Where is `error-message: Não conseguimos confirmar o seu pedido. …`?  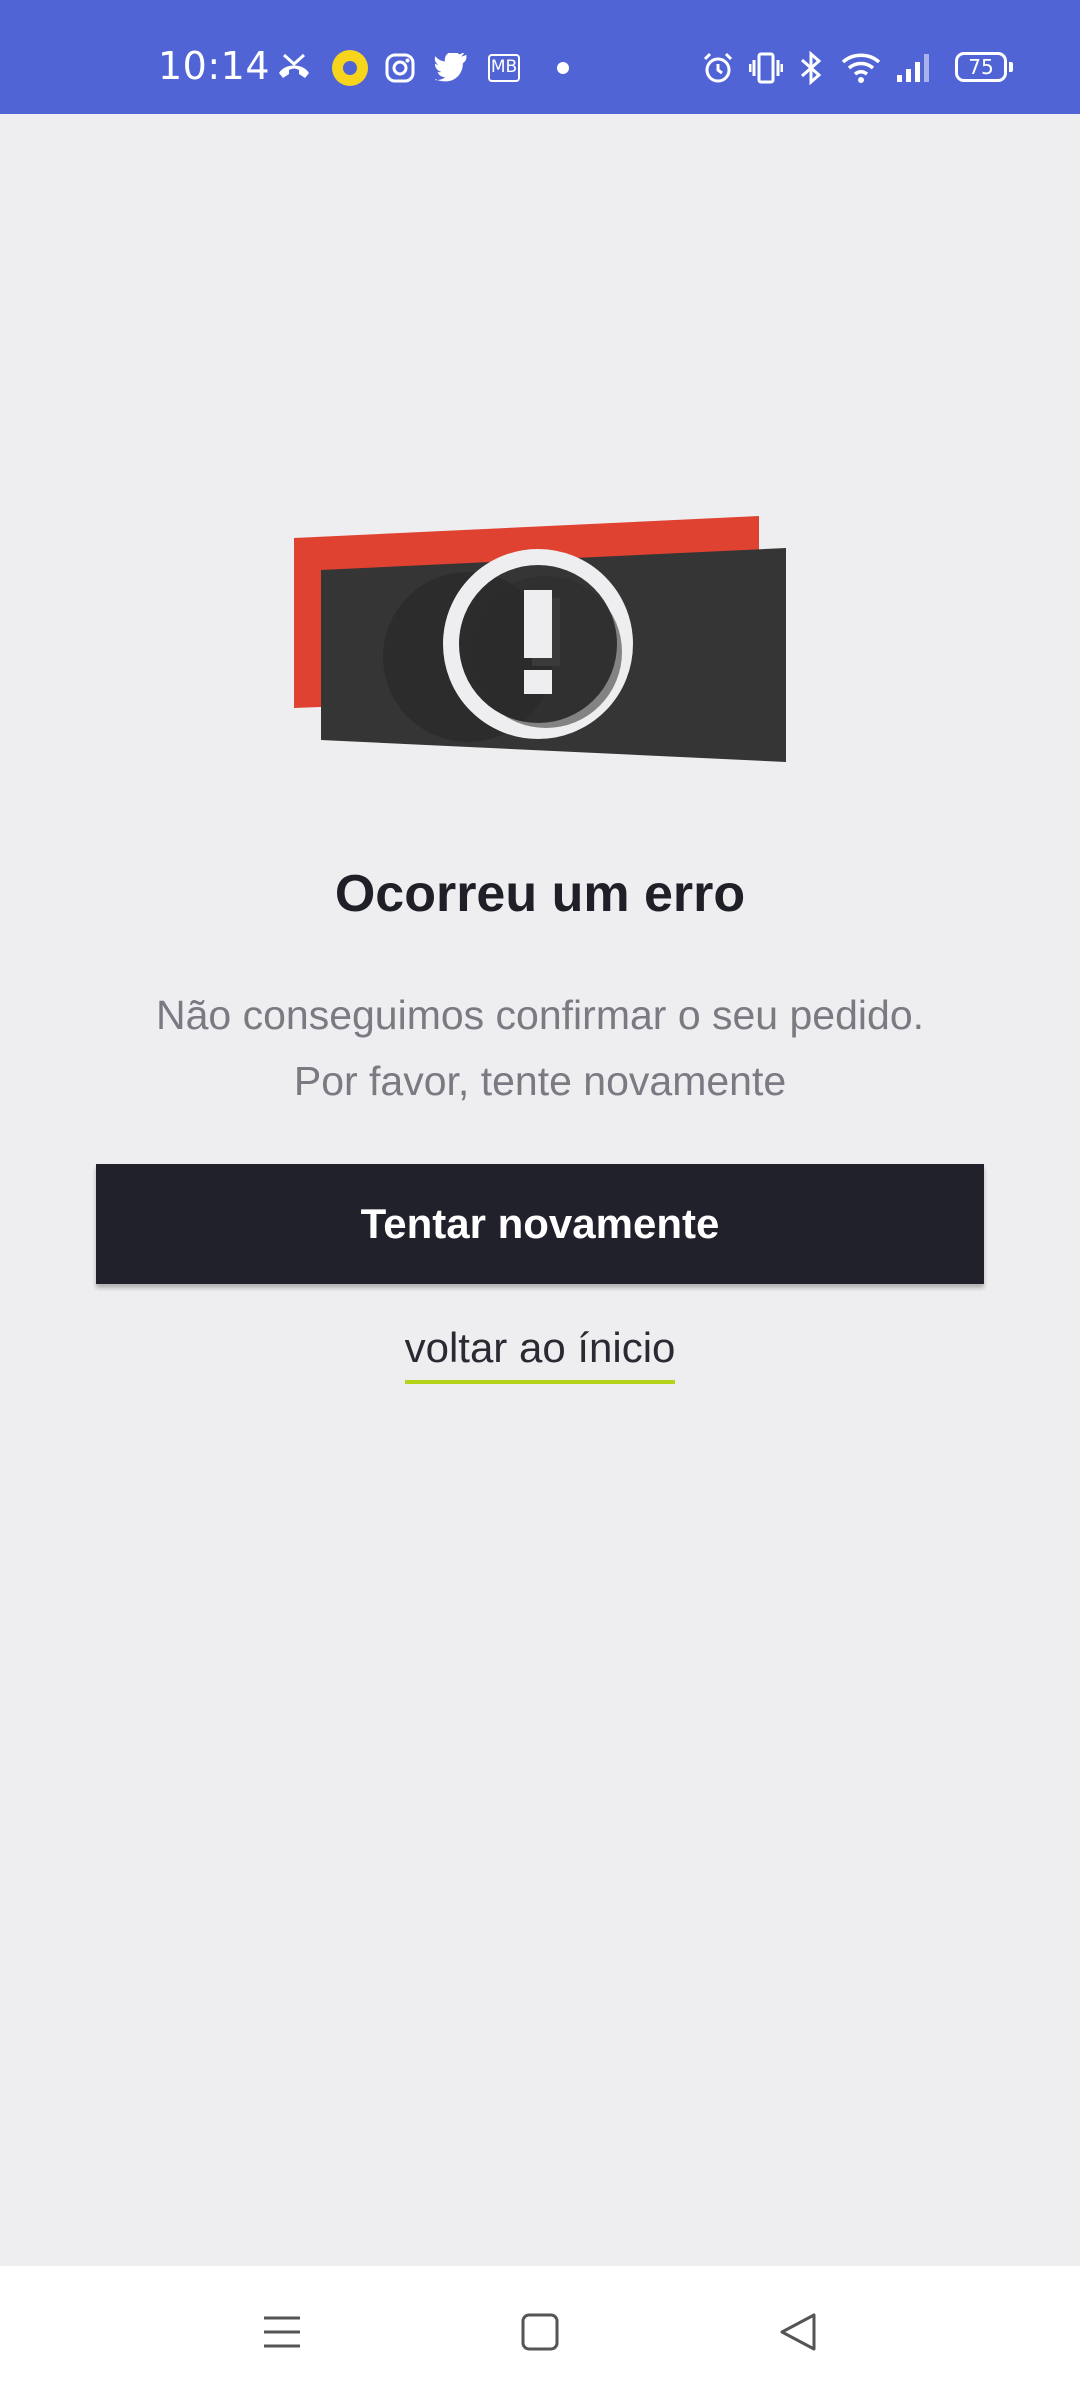
error-message: Não conseguimos confirmar o seu pedido. … is located at coordinates (540, 1048).